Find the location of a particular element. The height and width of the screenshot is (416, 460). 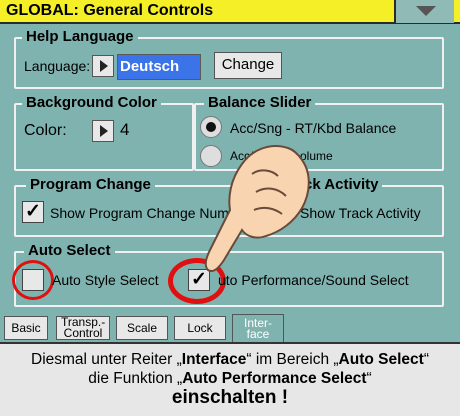

tab-transp-control: Transp.-Control is located at coordinates (83, 328).